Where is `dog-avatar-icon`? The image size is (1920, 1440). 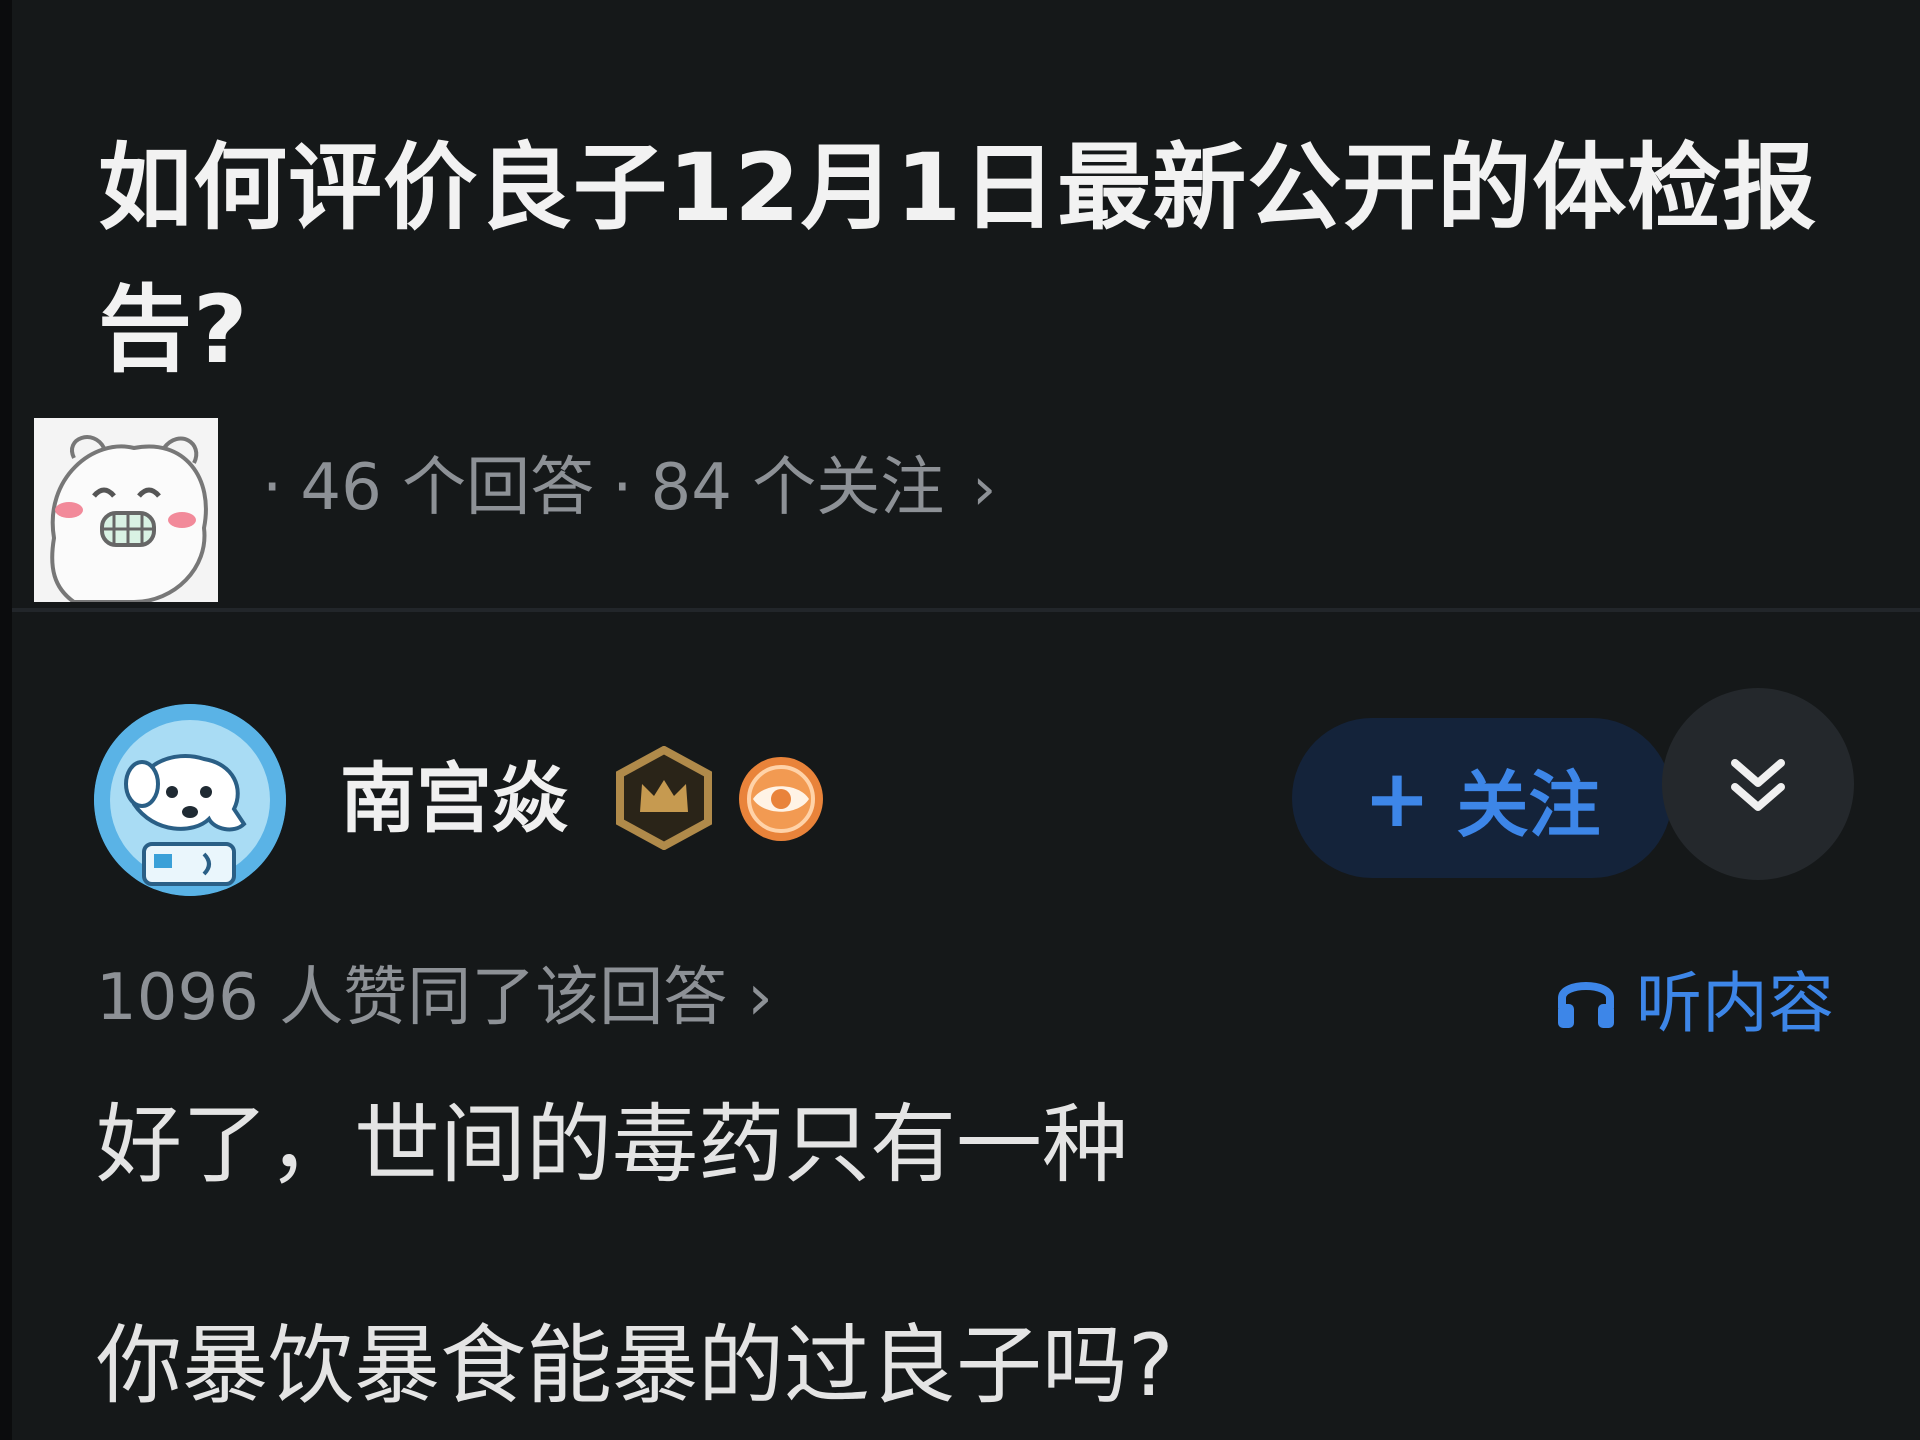
dog-avatar-icon is located at coordinates (190, 800).